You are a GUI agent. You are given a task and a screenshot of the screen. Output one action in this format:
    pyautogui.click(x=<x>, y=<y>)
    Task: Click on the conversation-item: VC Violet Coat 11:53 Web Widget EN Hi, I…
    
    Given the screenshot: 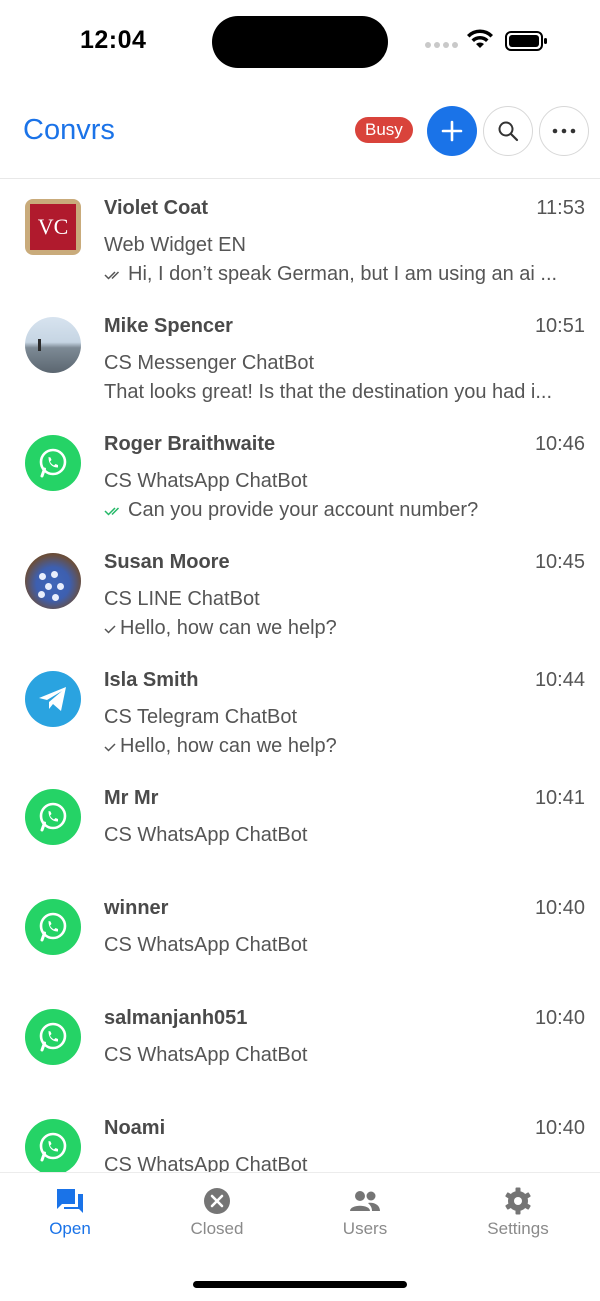 What is the action you would take?
    pyautogui.click(x=300, y=238)
    